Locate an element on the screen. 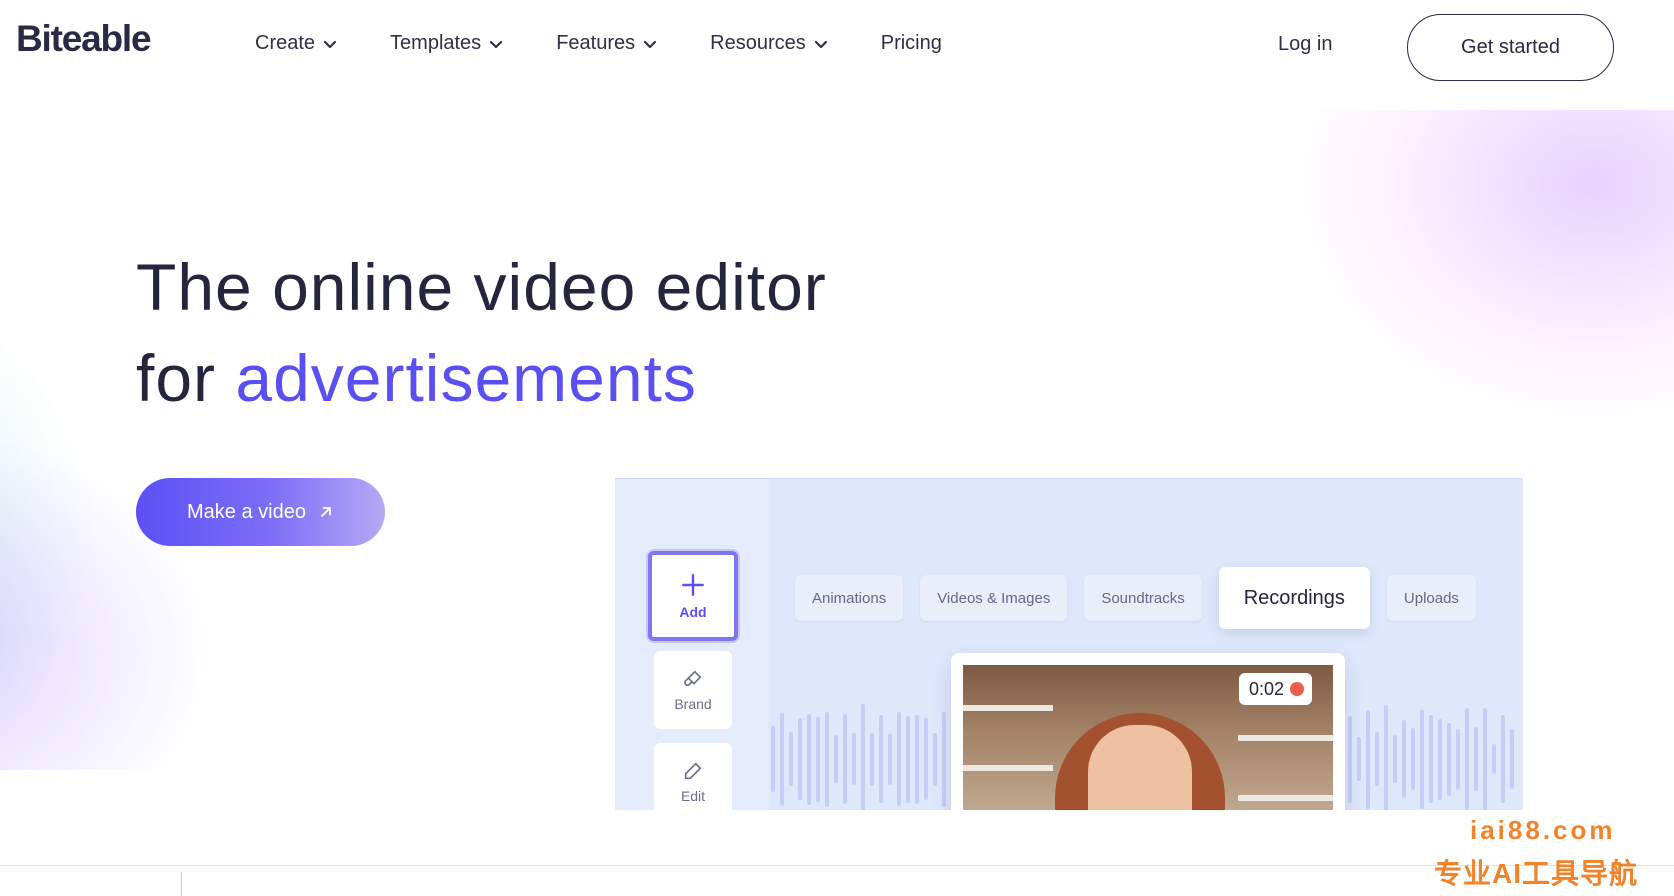 This screenshot has height=896, width=1674. nav-pricing-label: Pricing is located at coordinates (911, 43).